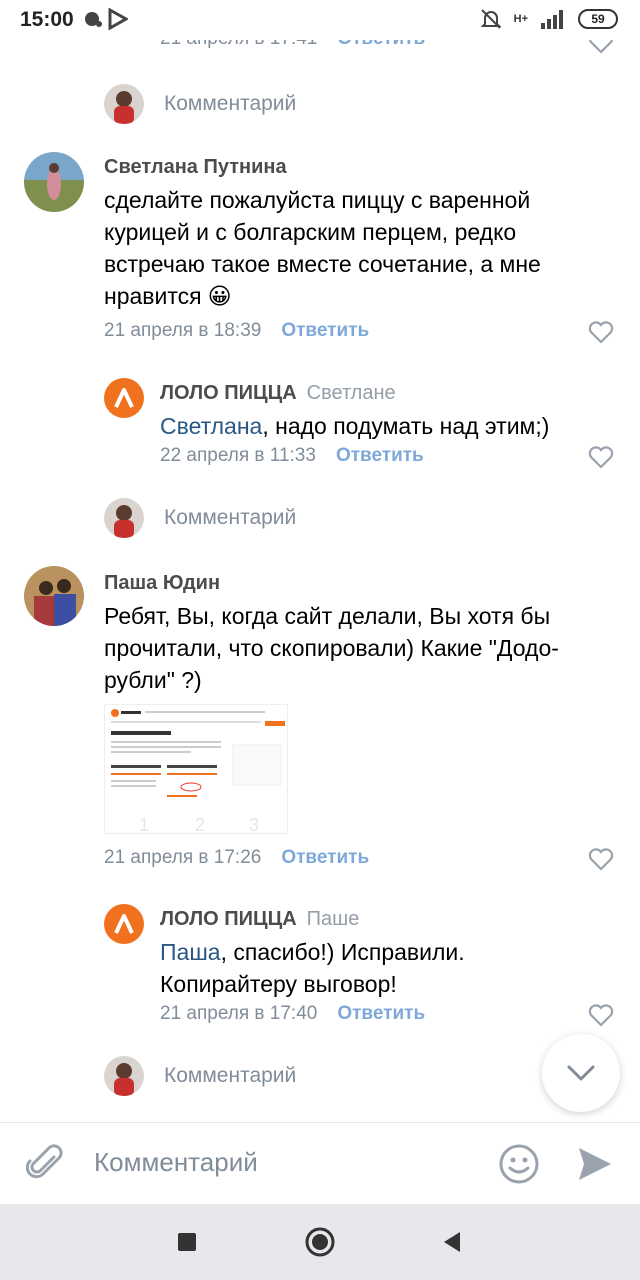 The height and width of the screenshot is (1280, 640). I want to click on reply-date: 21 апреля в 17:40, so click(239, 1013).